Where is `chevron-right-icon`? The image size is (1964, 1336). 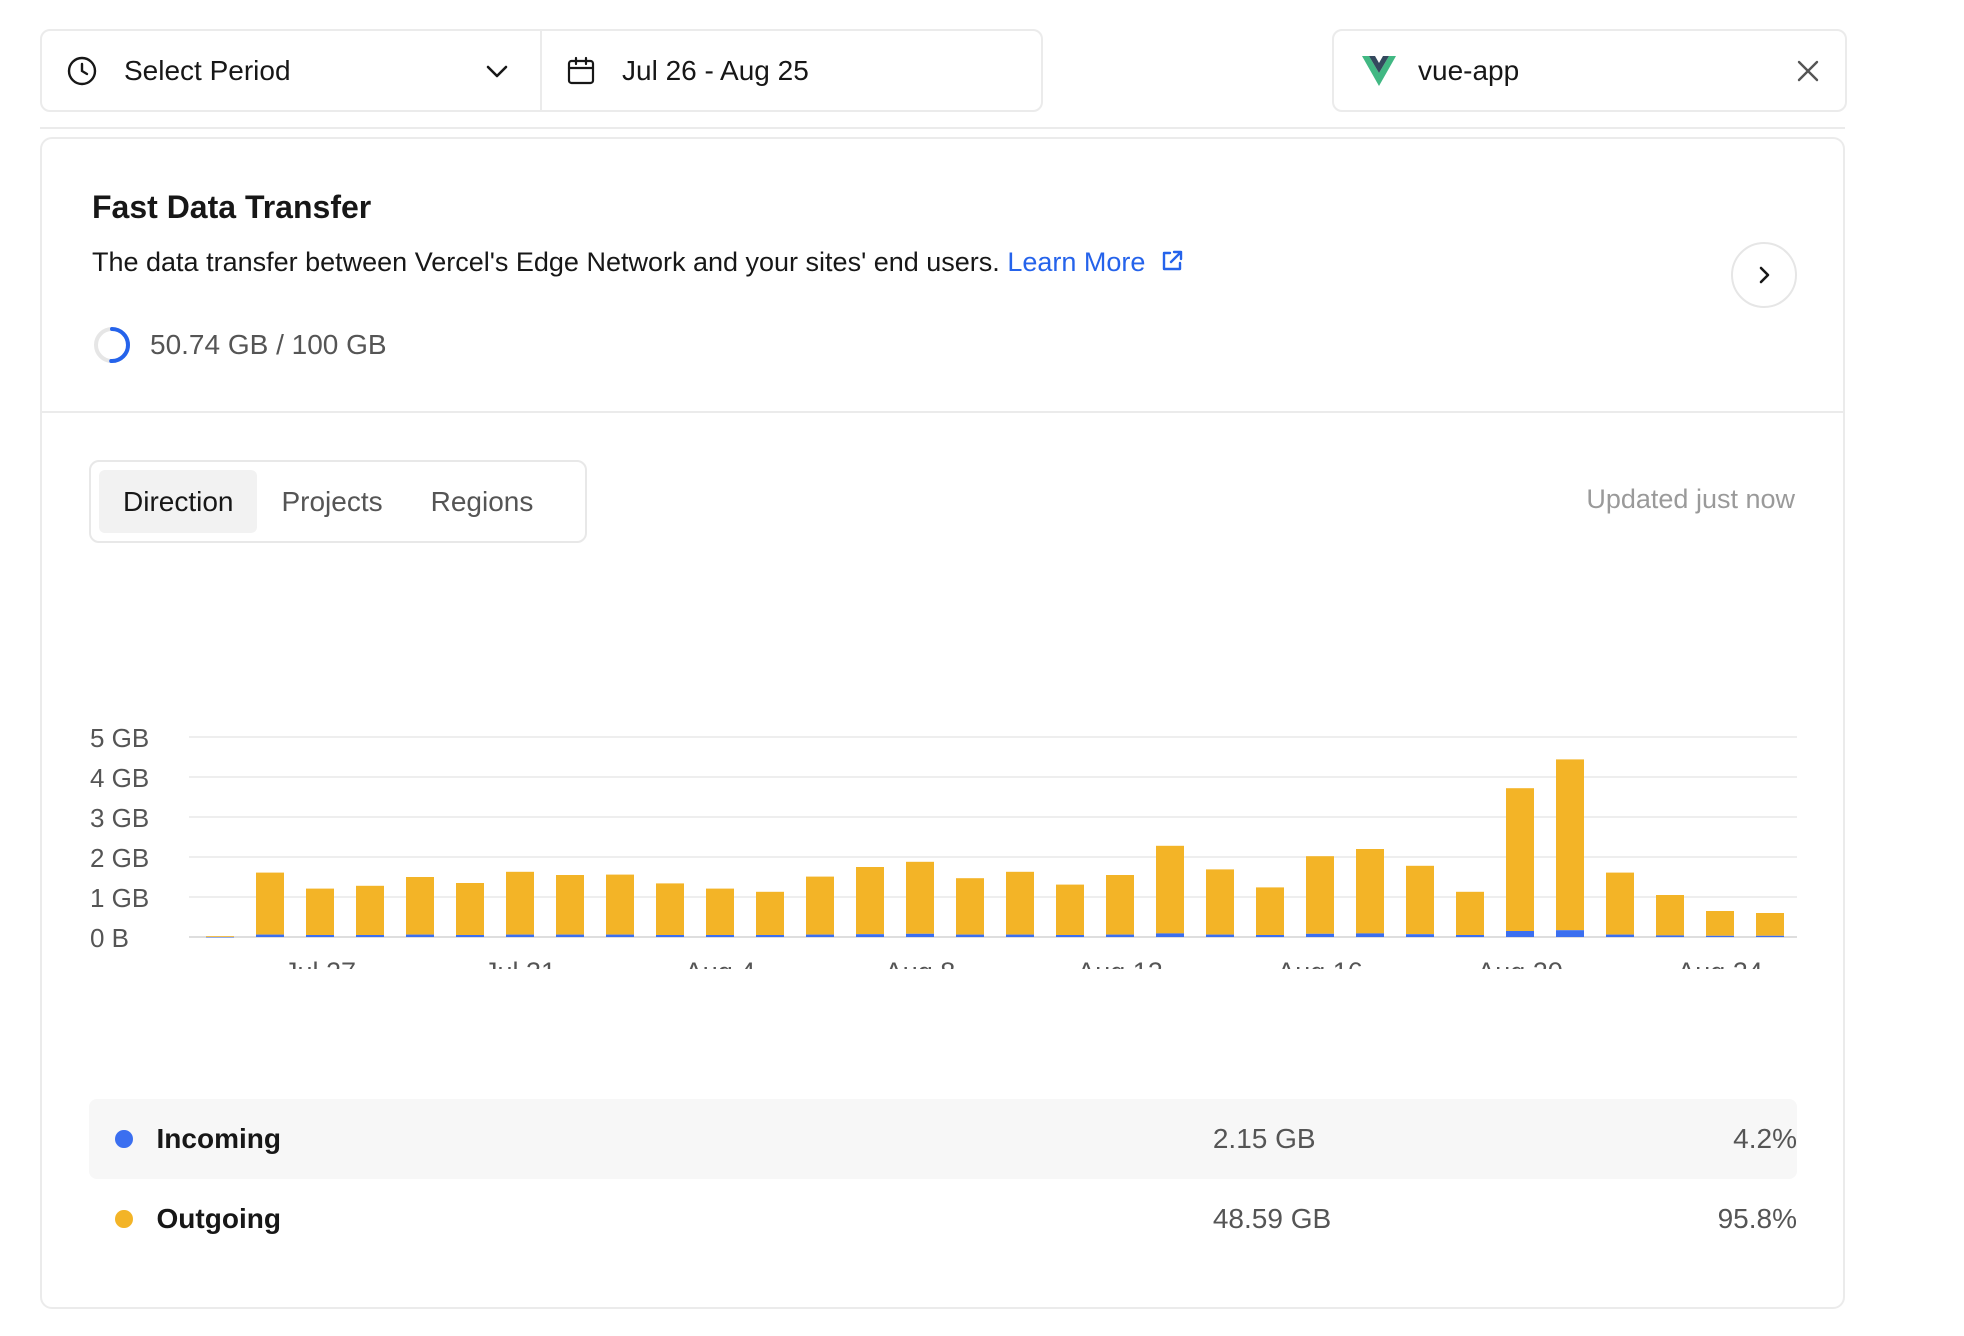 chevron-right-icon is located at coordinates (1764, 275).